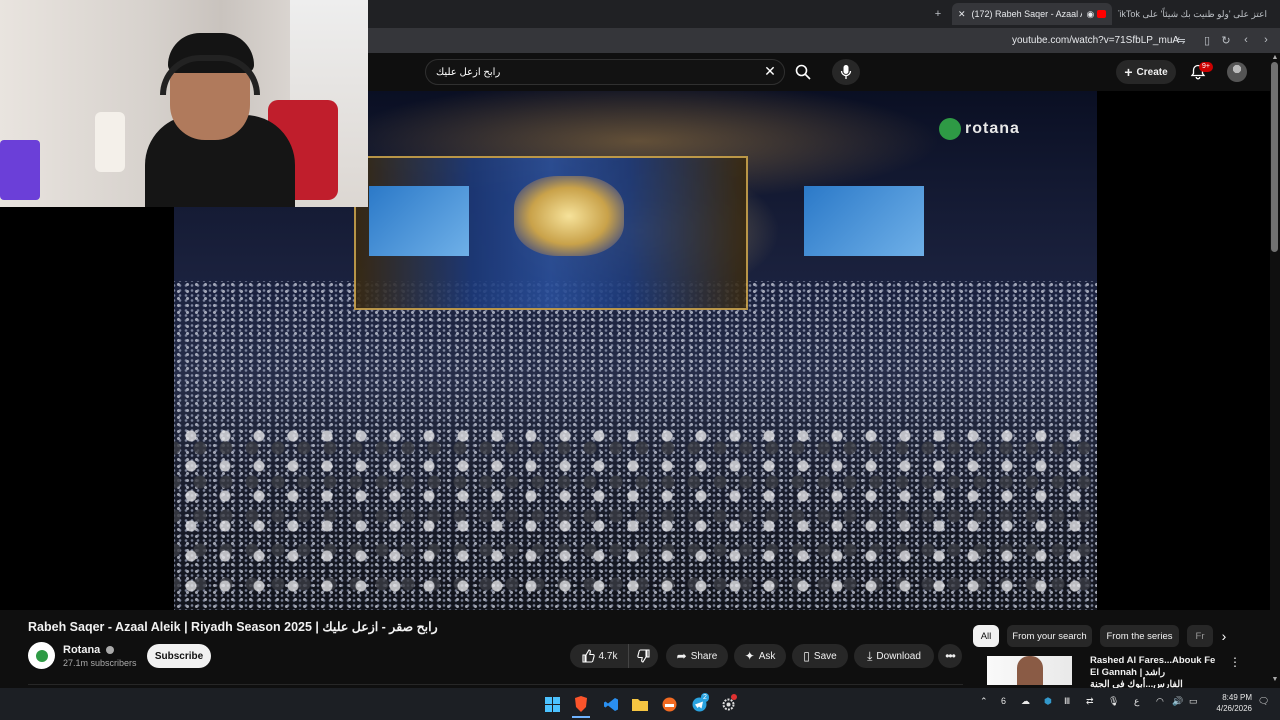  Describe the element at coordinates (704, 656) in the screenshot. I see `share-label: Share` at that location.